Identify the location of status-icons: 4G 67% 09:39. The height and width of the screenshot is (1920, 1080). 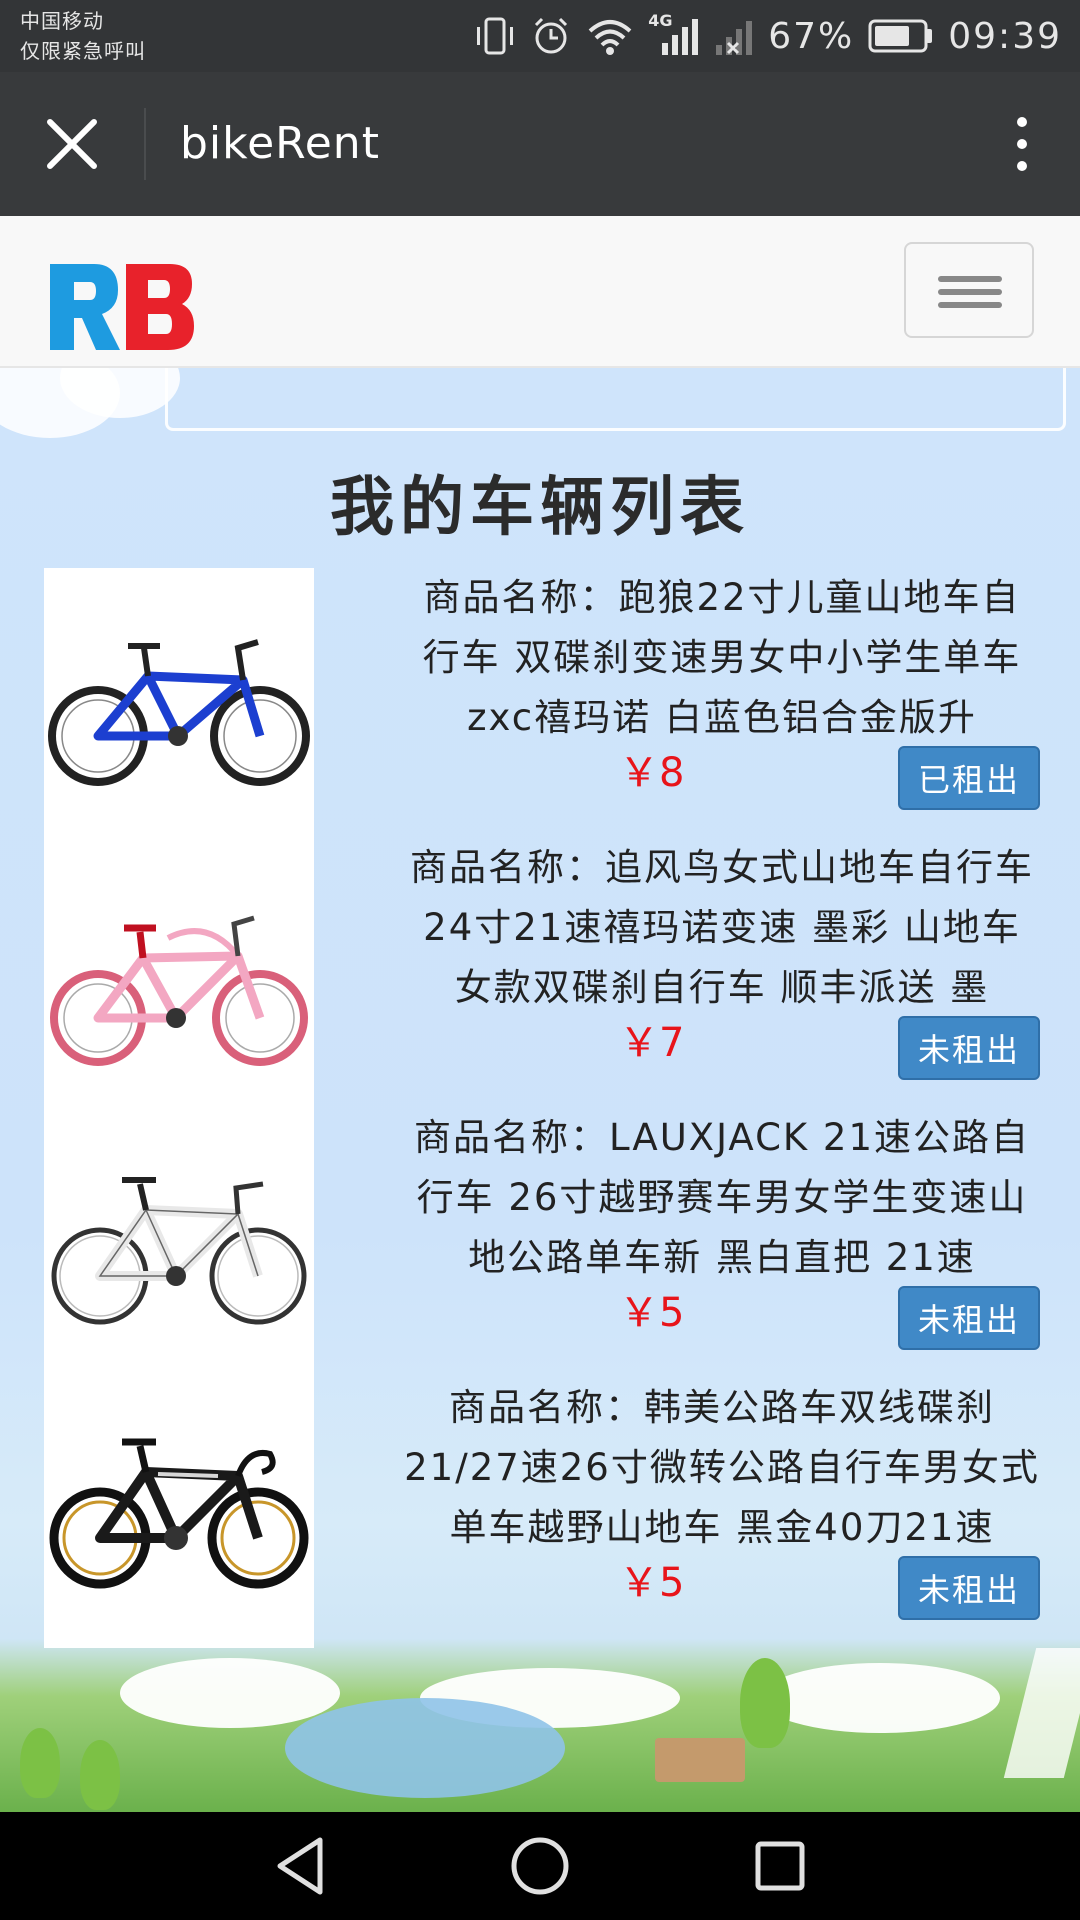
(768, 36).